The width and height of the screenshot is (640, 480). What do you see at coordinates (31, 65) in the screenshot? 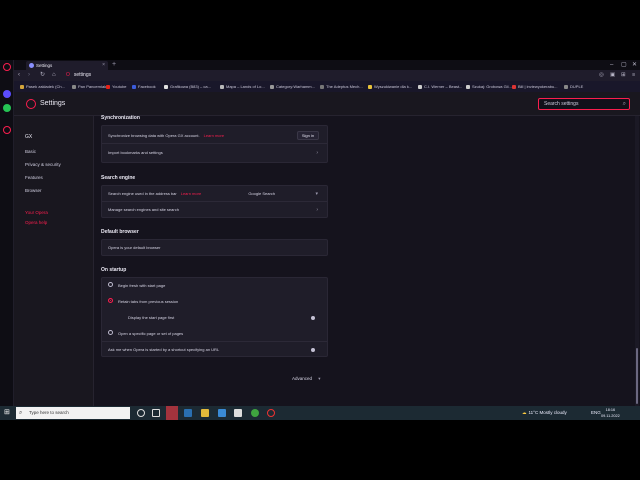
I see `settings-tab-icon` at bounding box center [31, 65].